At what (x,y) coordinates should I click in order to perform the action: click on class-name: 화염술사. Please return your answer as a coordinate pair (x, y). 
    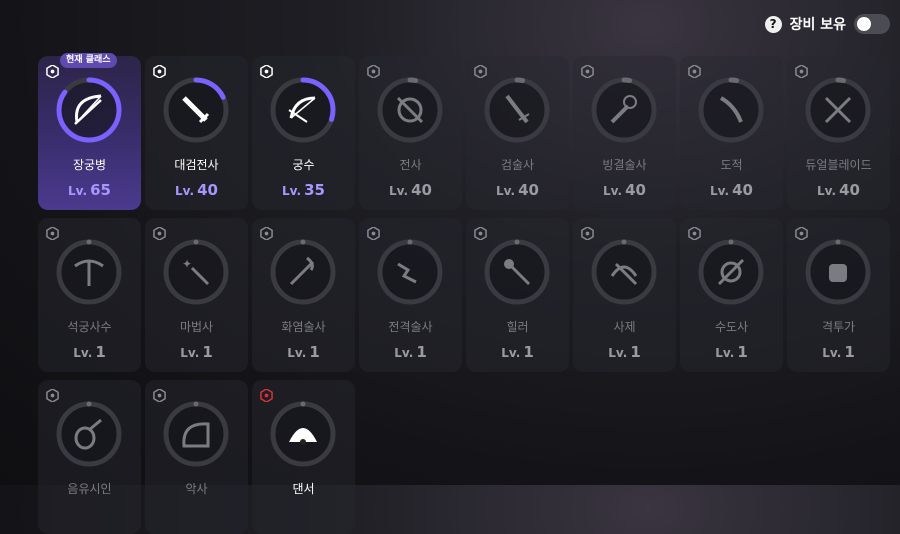
    Looking at the image, I should click on (303, 327).